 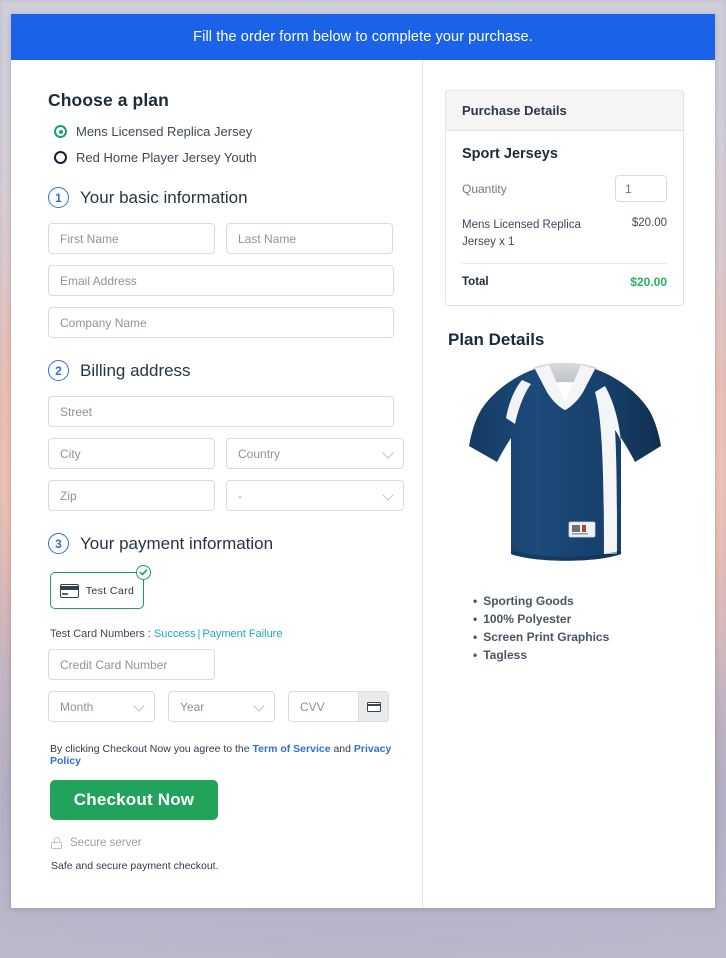 I want to click on payment-method-test-card: Test Card, so click(x=100, y=587).